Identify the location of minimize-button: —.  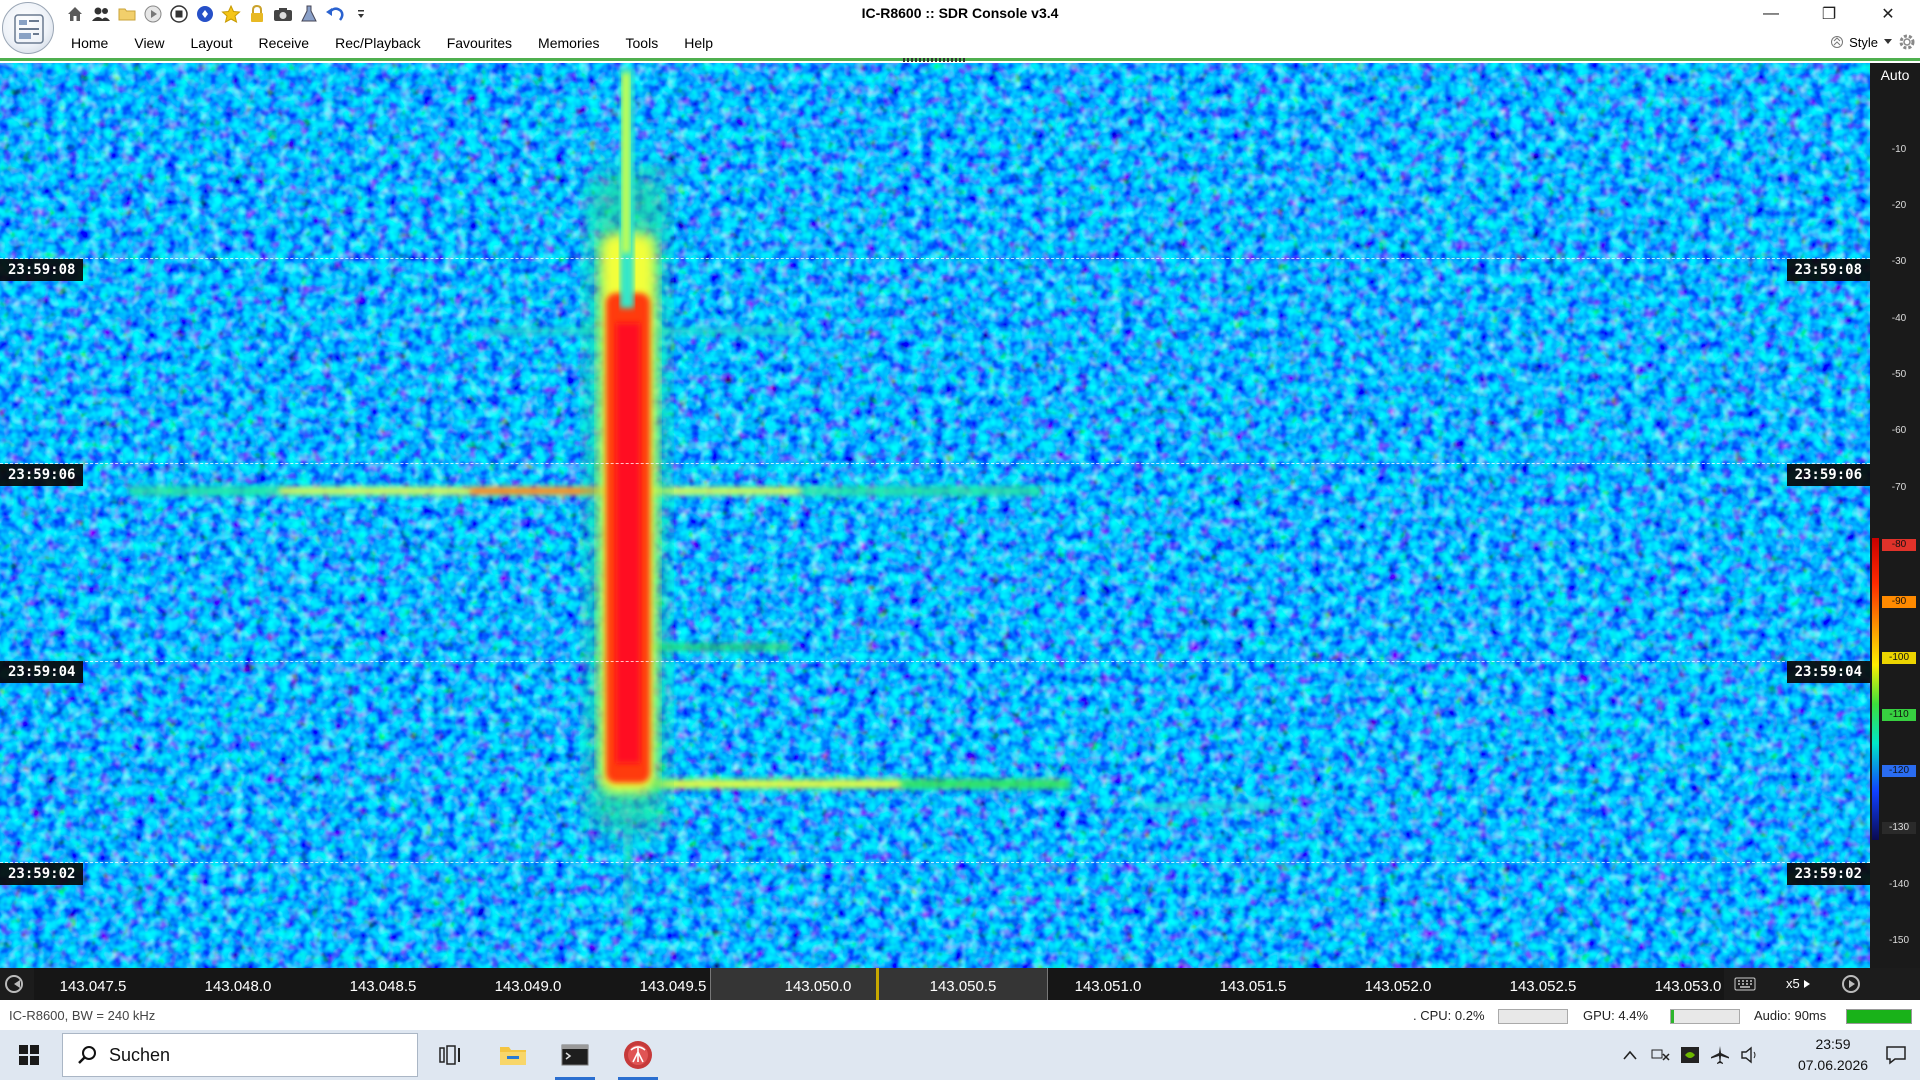
(1771, 14).